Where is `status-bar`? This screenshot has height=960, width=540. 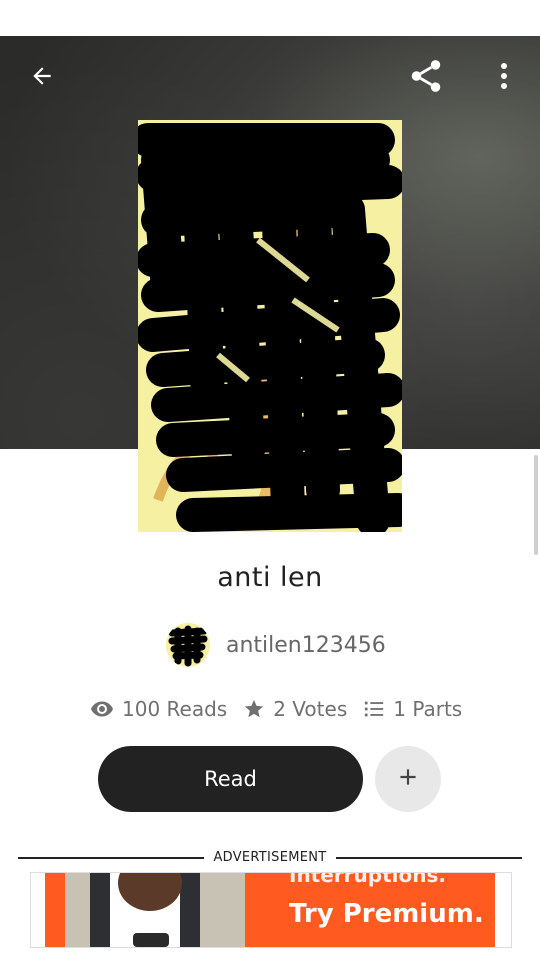
status-bar is located at coordinates (270, 18).